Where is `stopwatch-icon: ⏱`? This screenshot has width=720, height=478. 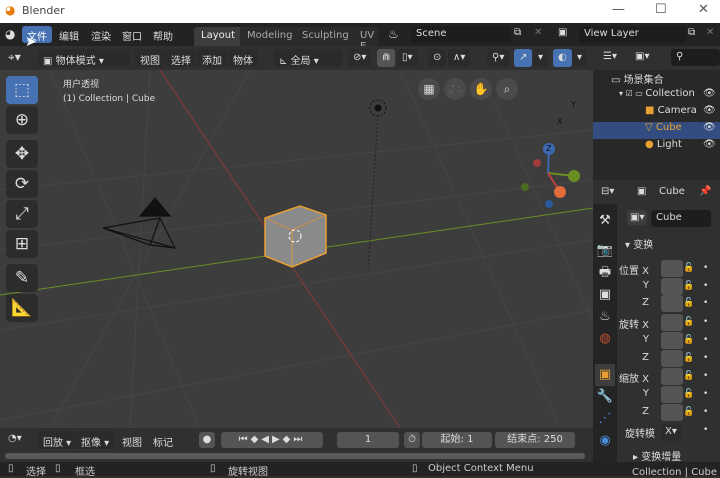
stopwatch-icon: ⏱ is located at coordinates (412, 440).